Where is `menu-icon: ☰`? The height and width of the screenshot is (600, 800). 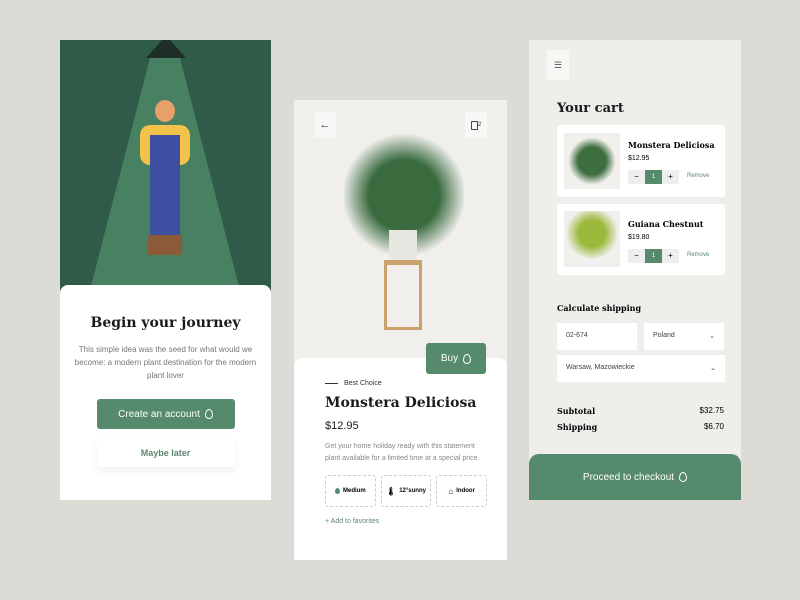
menu-icon: ☰ is located at coordinates (558, 64).